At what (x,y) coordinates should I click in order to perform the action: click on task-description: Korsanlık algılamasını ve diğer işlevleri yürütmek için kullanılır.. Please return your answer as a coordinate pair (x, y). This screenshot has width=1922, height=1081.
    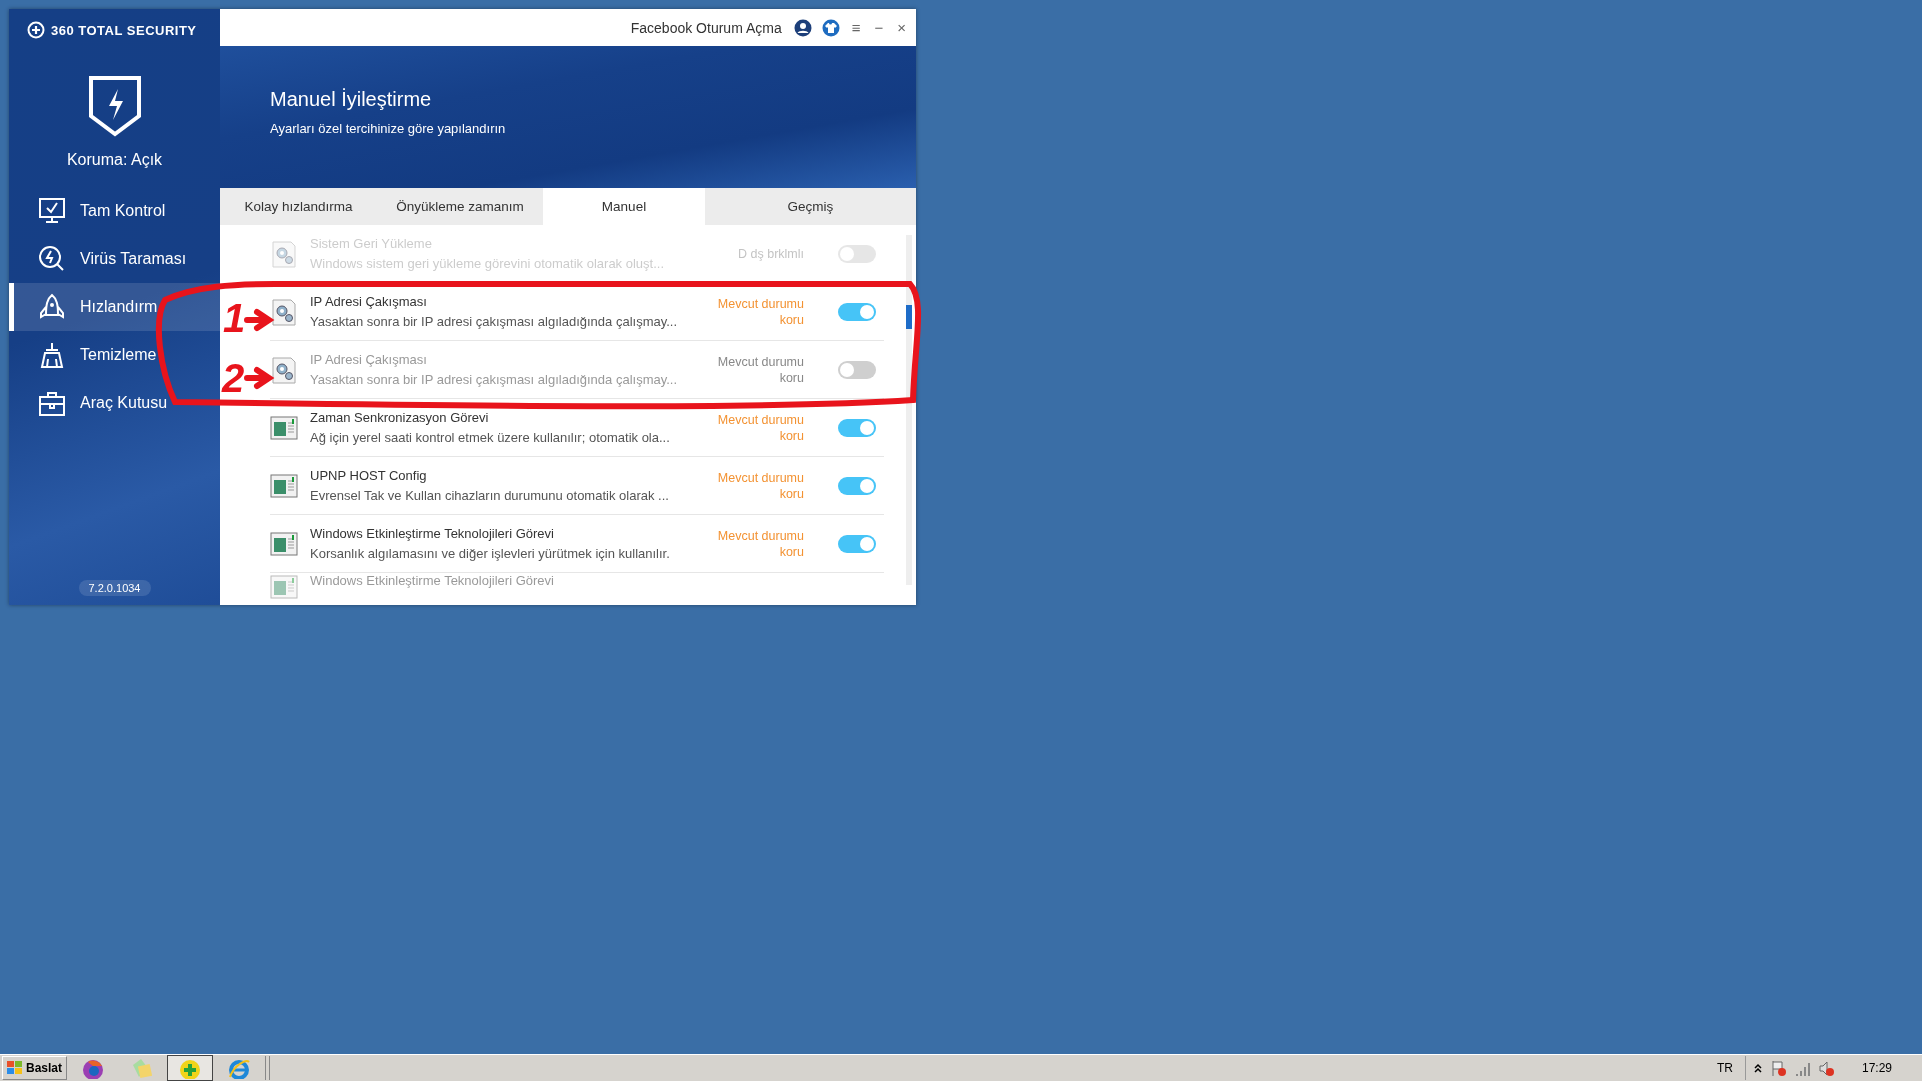
    Looking at the image, I should click on (490, 553).